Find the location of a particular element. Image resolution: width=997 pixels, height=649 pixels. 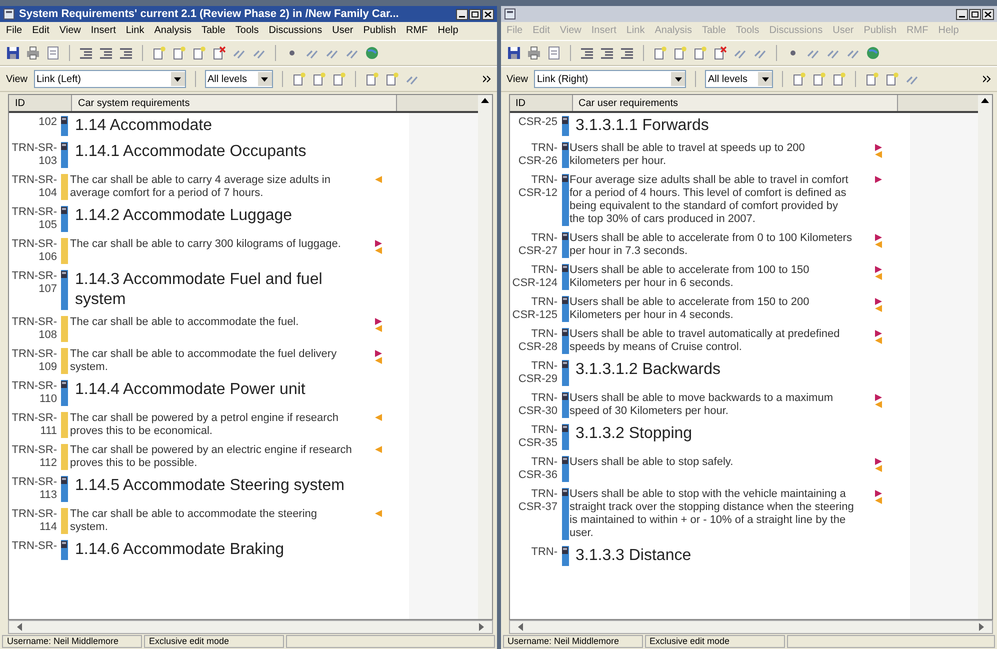

scroll-left-icon is located at coordinates (19, 627).